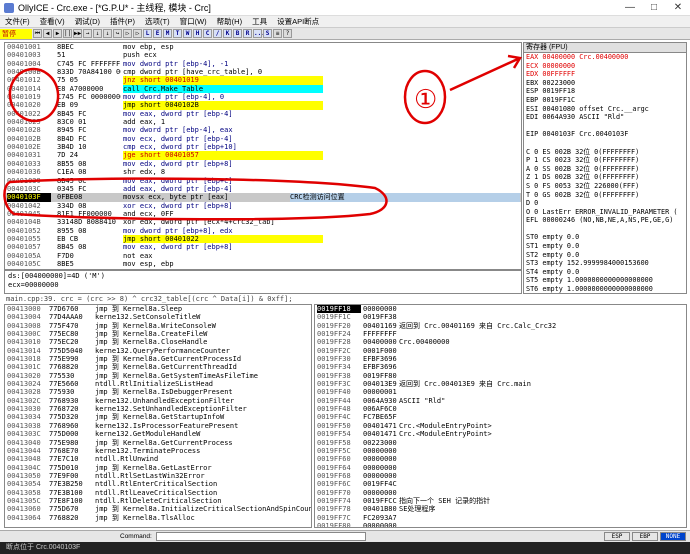 This screenshot has width=690, height=554. I want to click on dump-row: 00413044 7768E70 kerne132.TerminateProcess, so click(158, 451).